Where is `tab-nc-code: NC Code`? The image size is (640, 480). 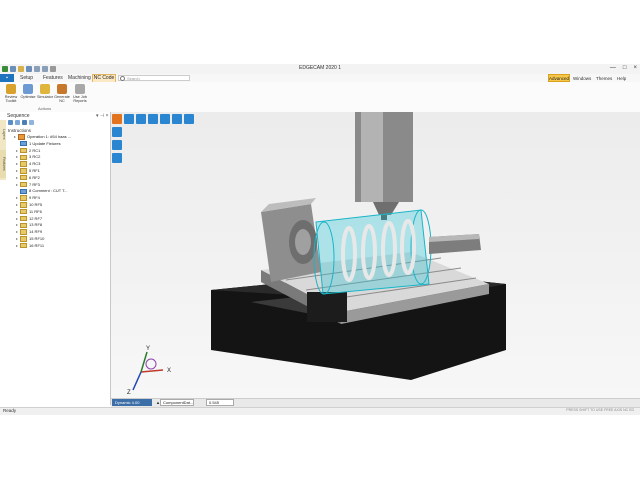
tab-nc-code: NC Code is located at coordinates (104, 78).